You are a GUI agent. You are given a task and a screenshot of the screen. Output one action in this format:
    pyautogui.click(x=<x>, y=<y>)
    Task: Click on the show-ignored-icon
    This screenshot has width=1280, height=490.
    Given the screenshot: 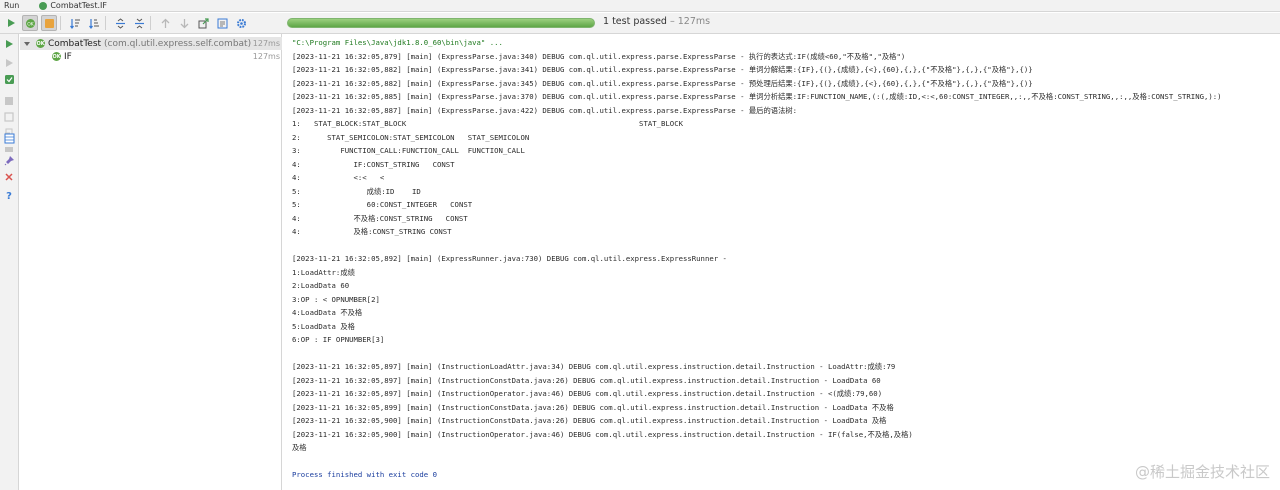 What is the action you would take?
    pyautogui.click(x=49, y=23)
    